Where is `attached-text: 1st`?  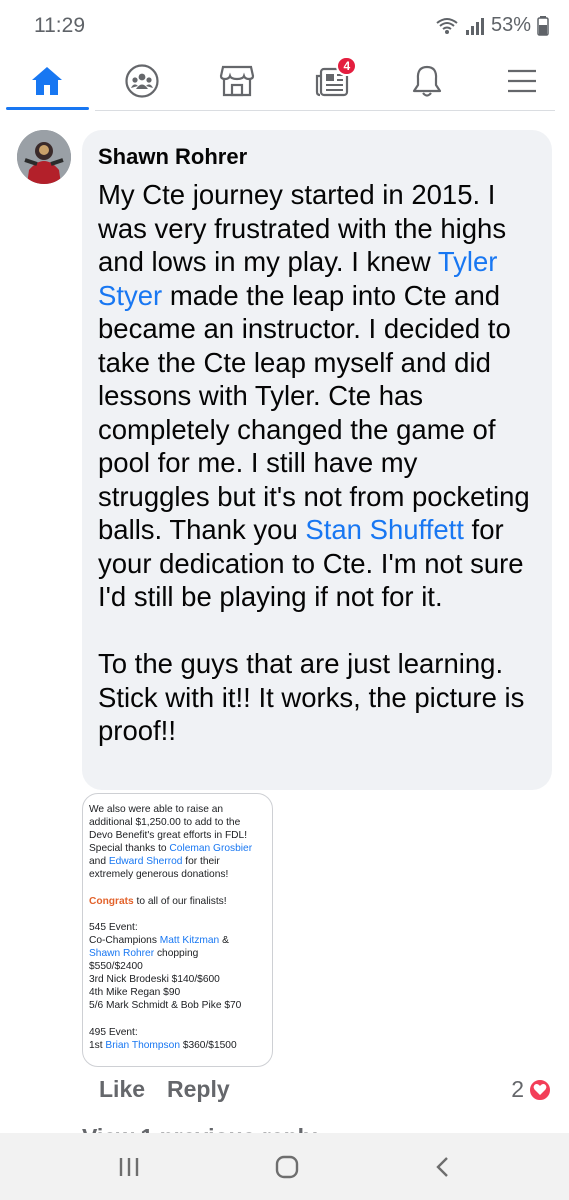 attached-text: 1st is located at coordinates (97, 1045).